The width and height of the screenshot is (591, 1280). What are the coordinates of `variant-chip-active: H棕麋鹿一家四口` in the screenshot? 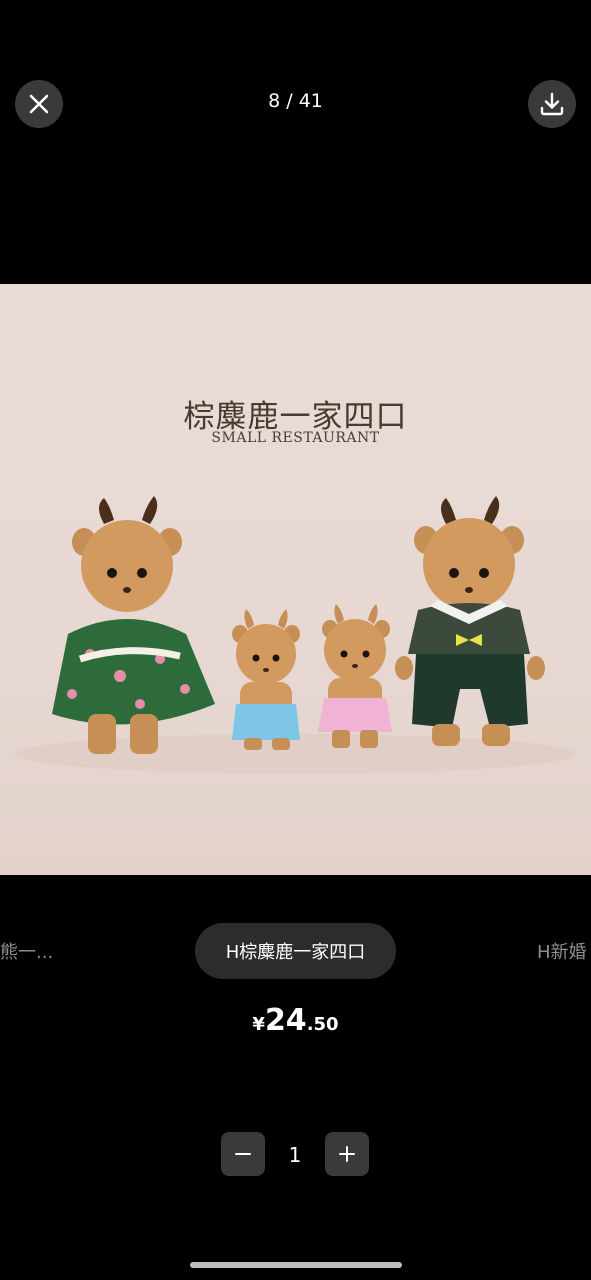 It's located at (295, 951).